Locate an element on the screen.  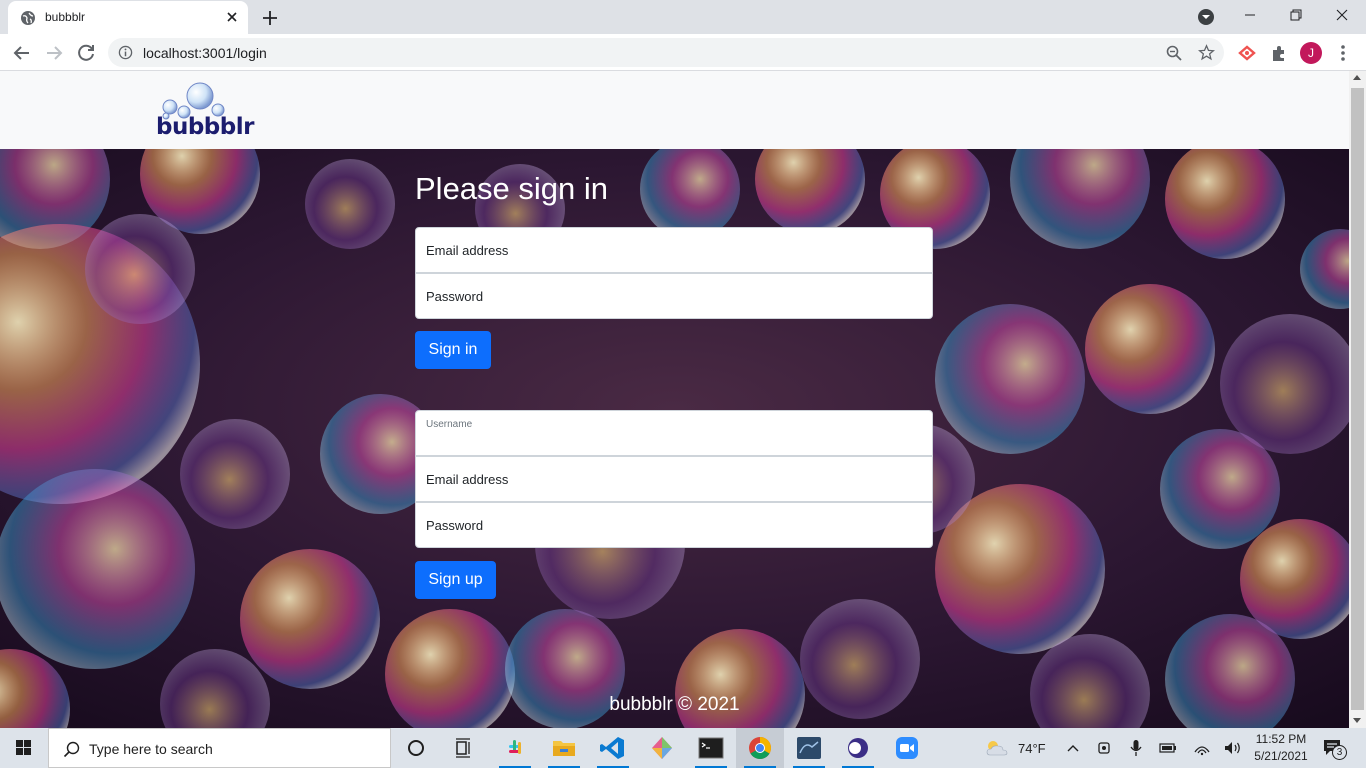
microphone-icon is located at coordinates (1136, 748).